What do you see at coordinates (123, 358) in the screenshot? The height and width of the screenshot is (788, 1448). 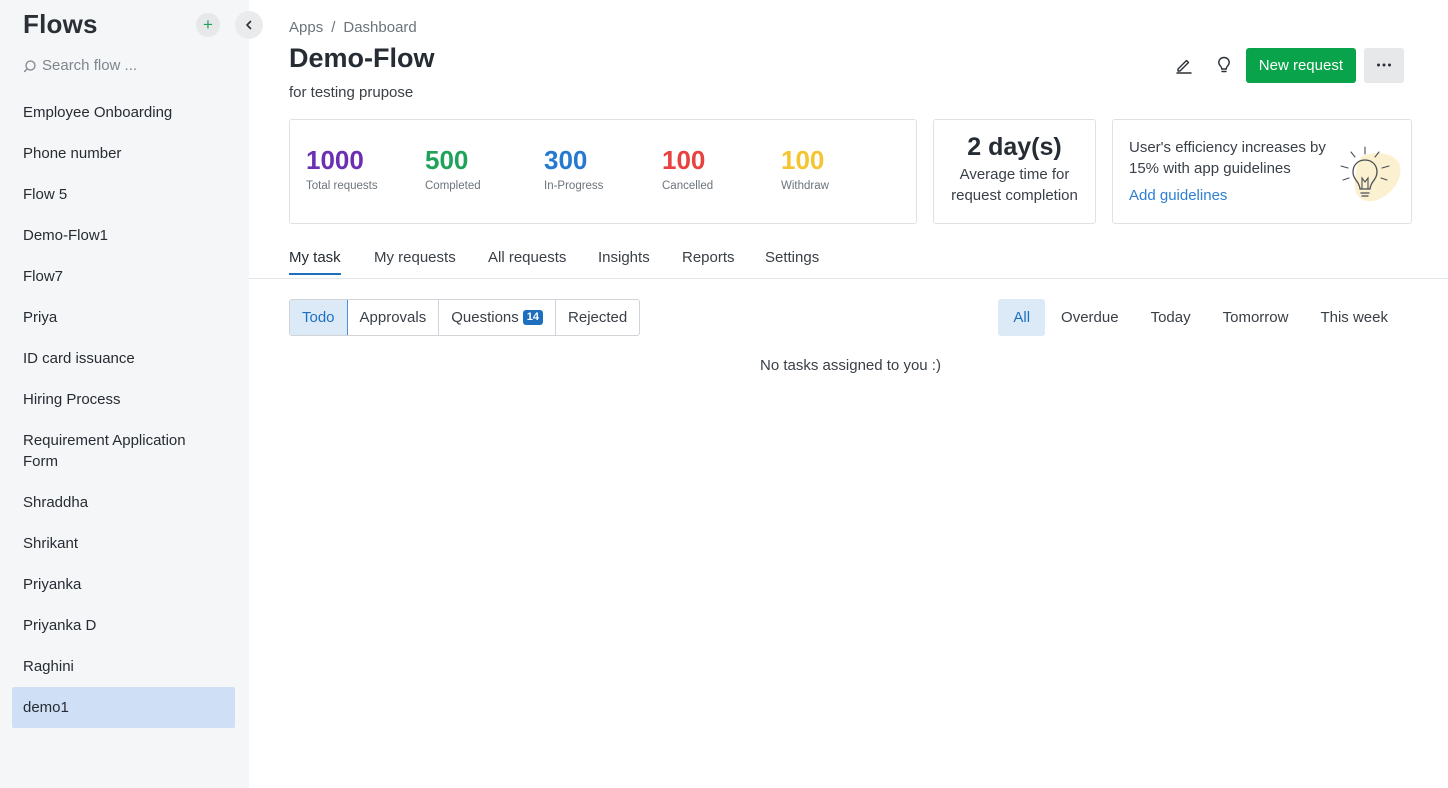 I see `sidebar-flow-item: ID card issuance` at bounding box center [123, 358].